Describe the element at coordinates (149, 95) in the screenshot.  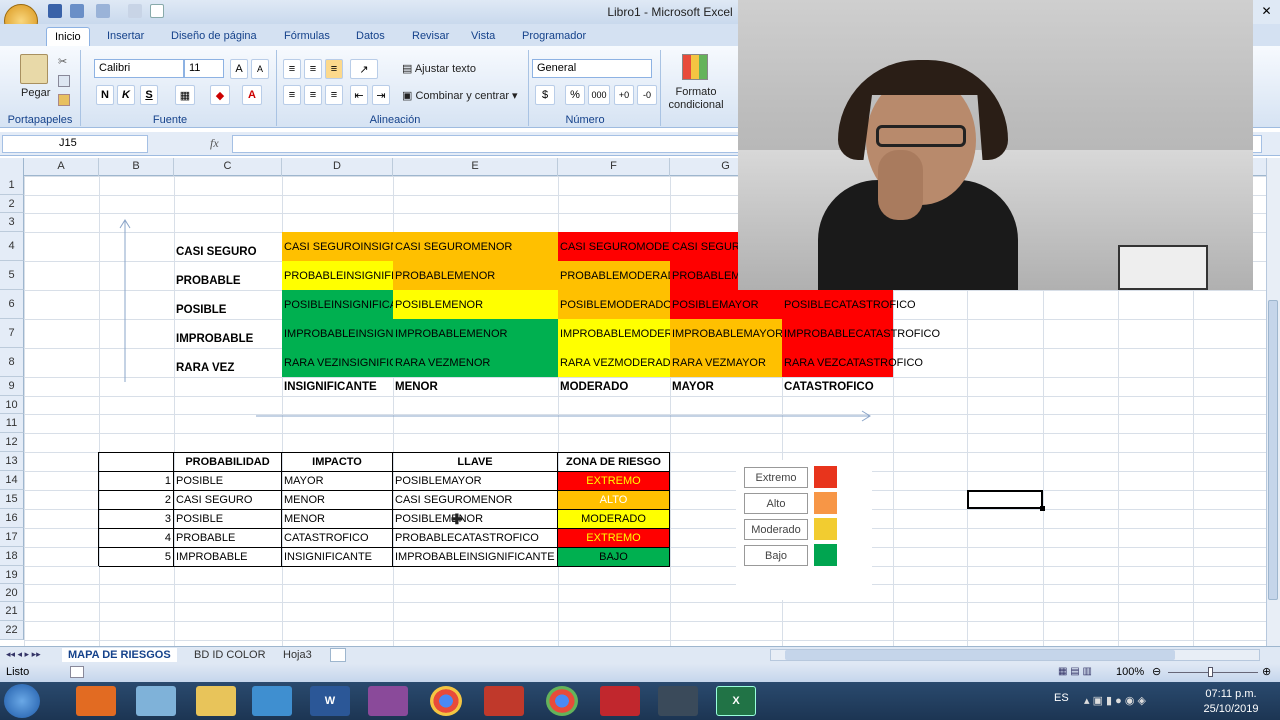
I see `underline-button: S` at that location.